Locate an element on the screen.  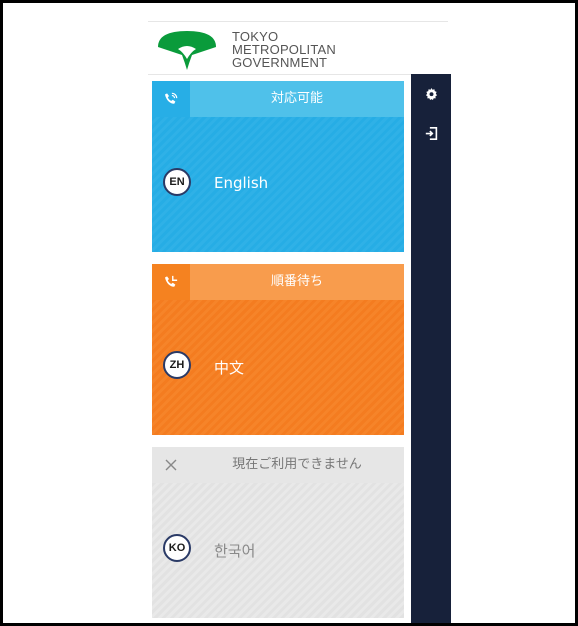
language-code-badge: EN is located at coordinates (177, 182).